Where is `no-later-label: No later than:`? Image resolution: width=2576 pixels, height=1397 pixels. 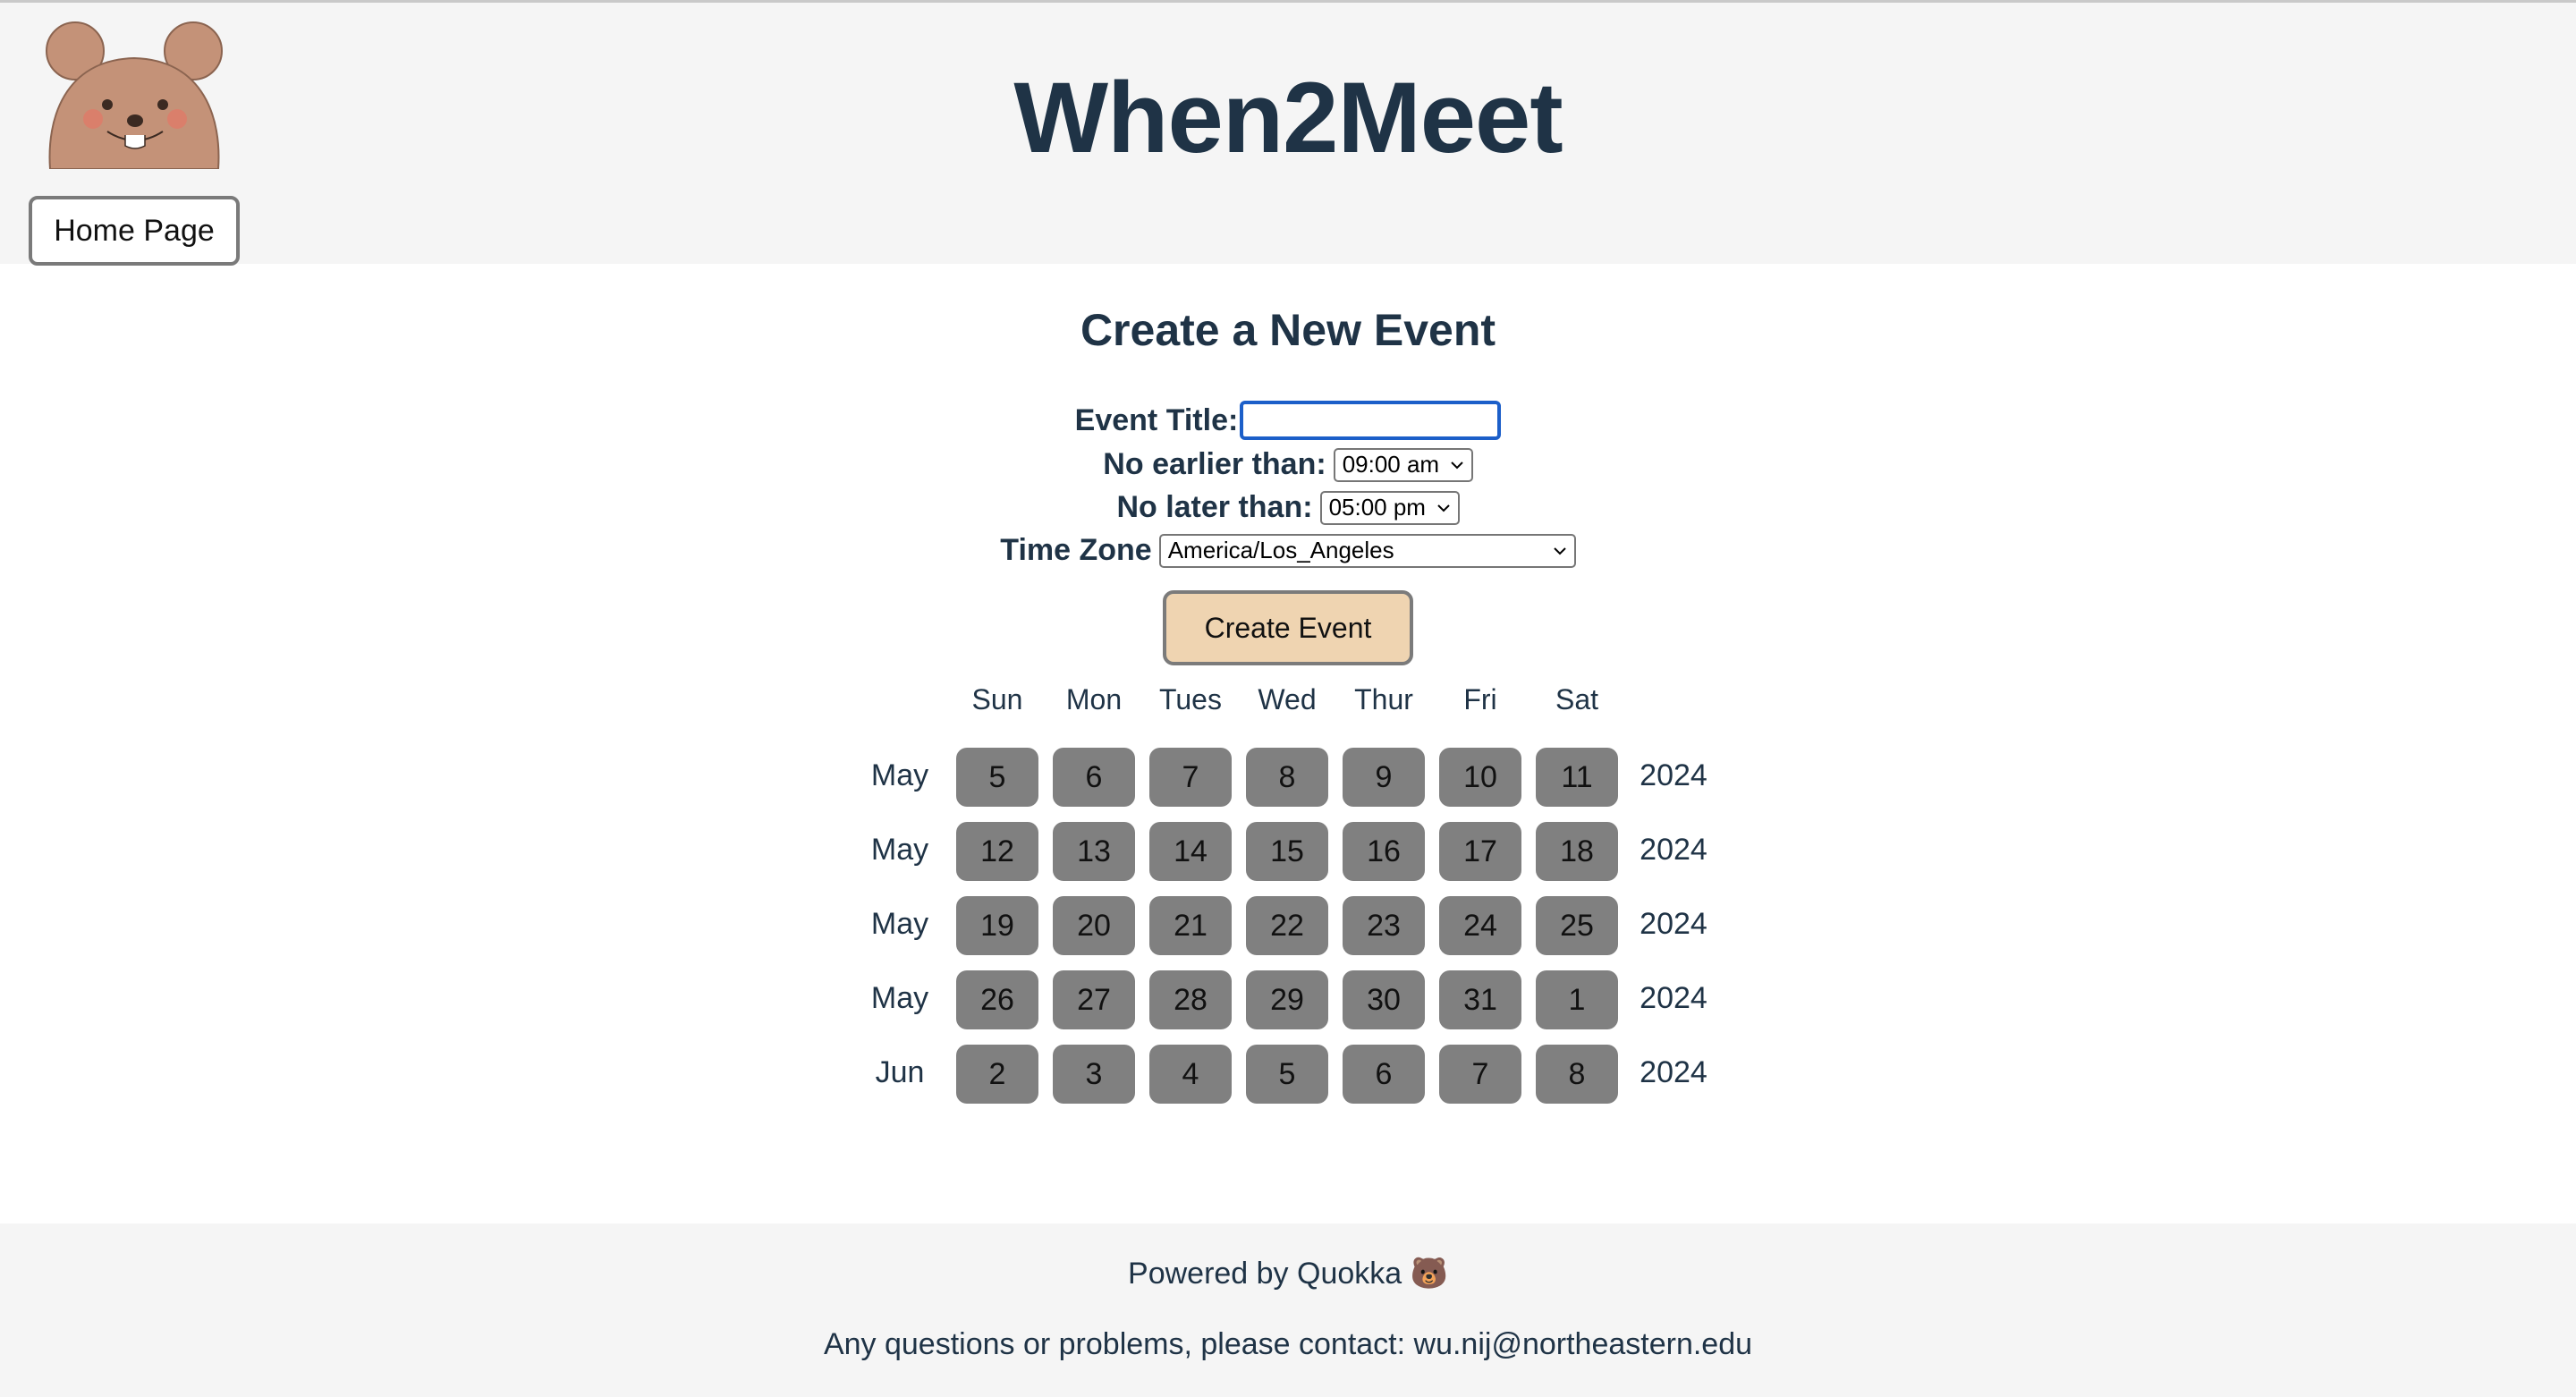 no-later-label: No later than: is located at coordinates (1214, 507).